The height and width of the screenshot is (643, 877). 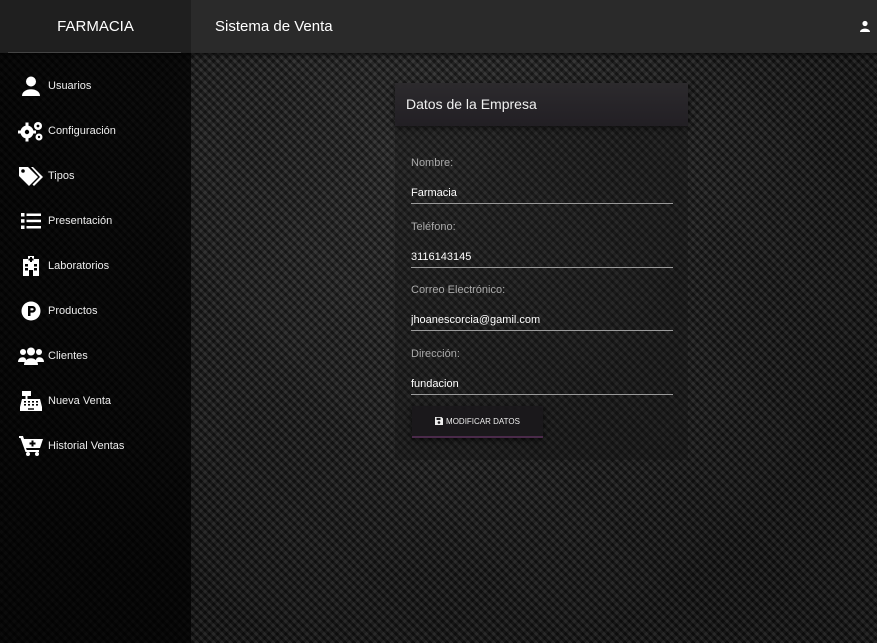 I want to click on list-icon, so click(x=31, y=221).